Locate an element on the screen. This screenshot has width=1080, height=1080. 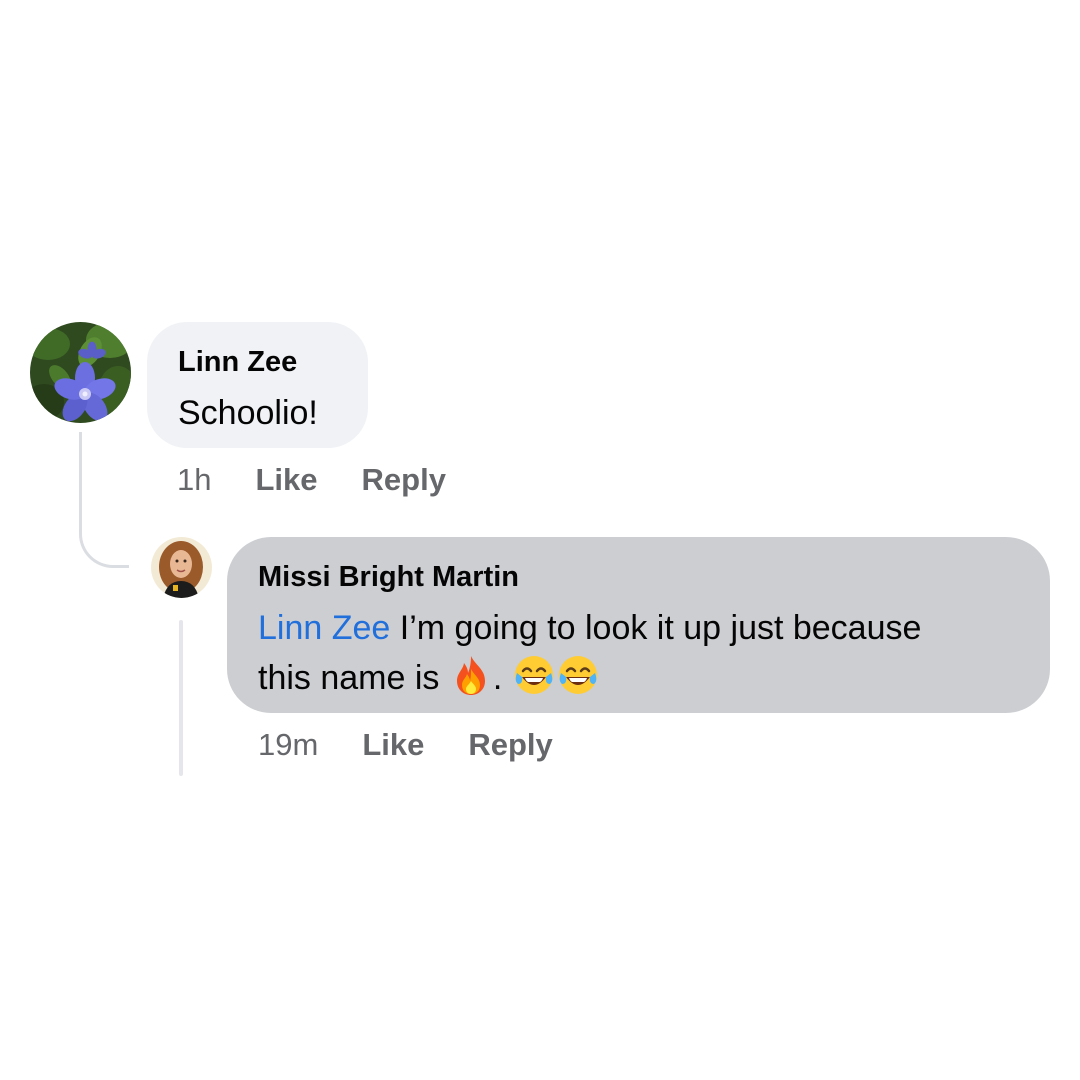
fire-emoji is located at coordinates (471, 675).